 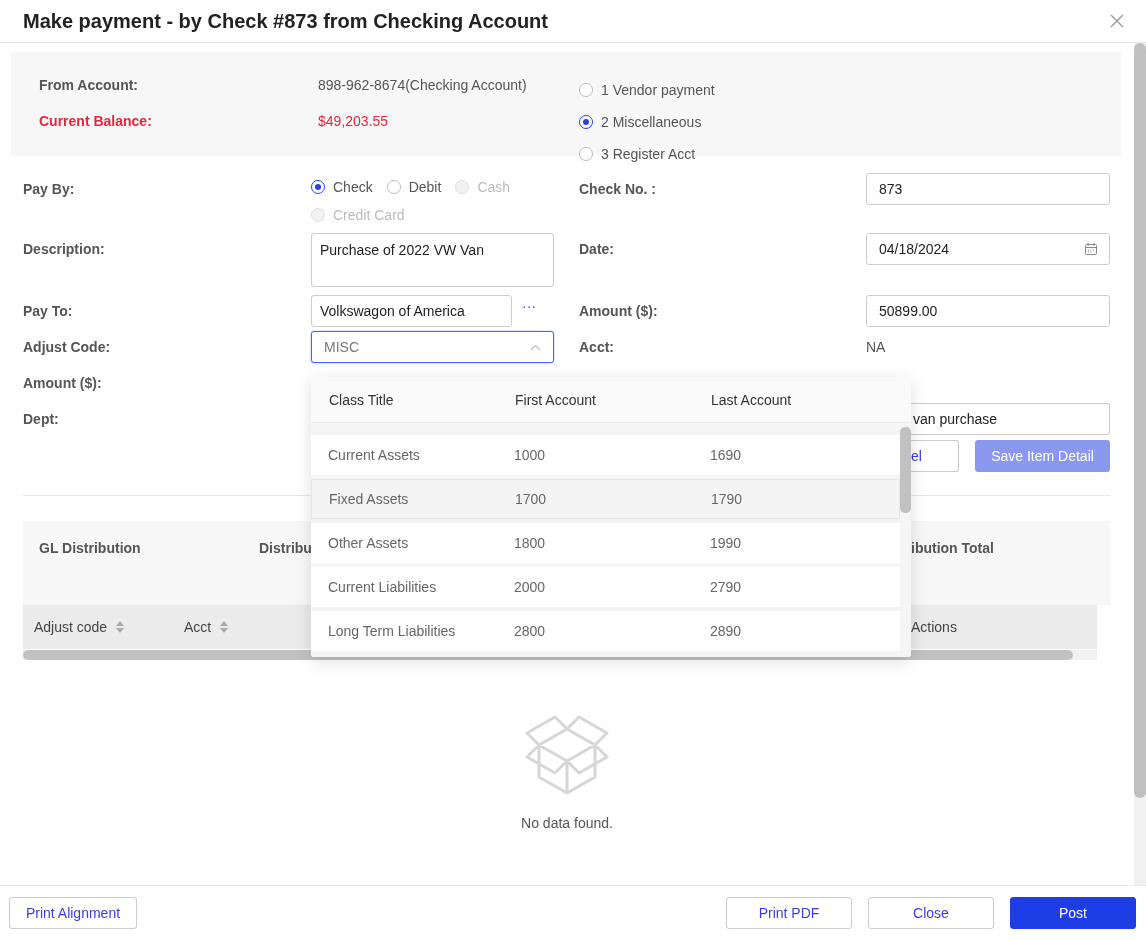 What do you see at coordinates (96, 121) in the screenshot?
I see `current-balance-label: Current Balance:` at bounding box center [96, 121].